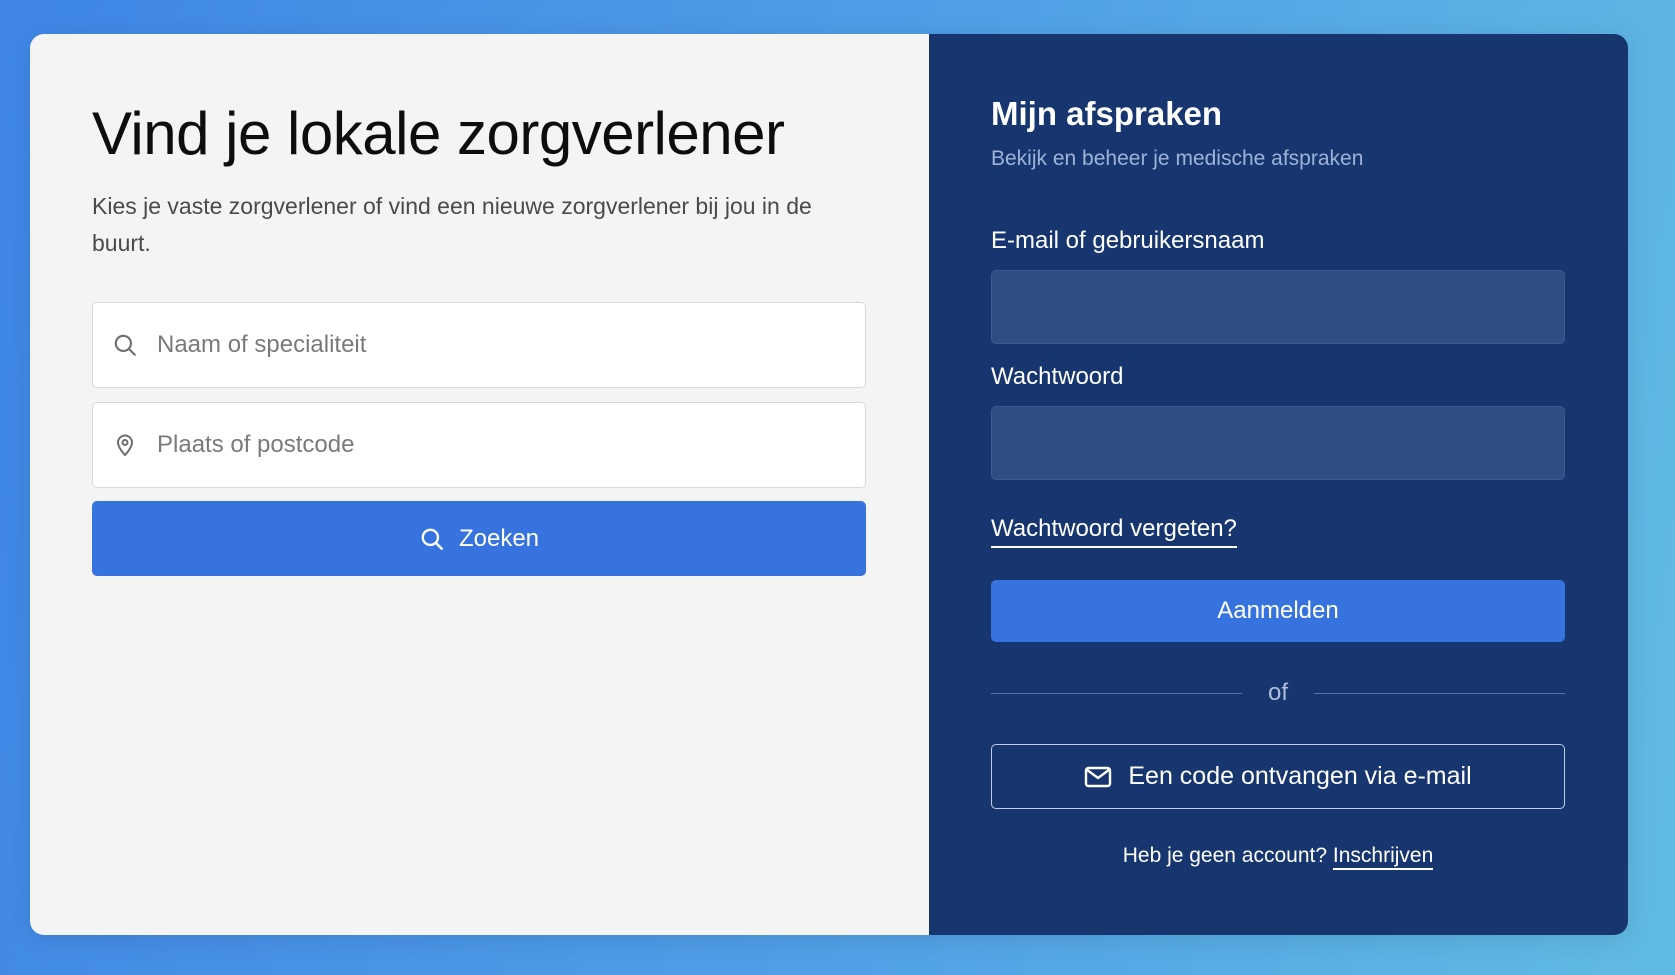  I want to click on email-code-button: Een code ontvangen via e-mail, so click(1278, 776).